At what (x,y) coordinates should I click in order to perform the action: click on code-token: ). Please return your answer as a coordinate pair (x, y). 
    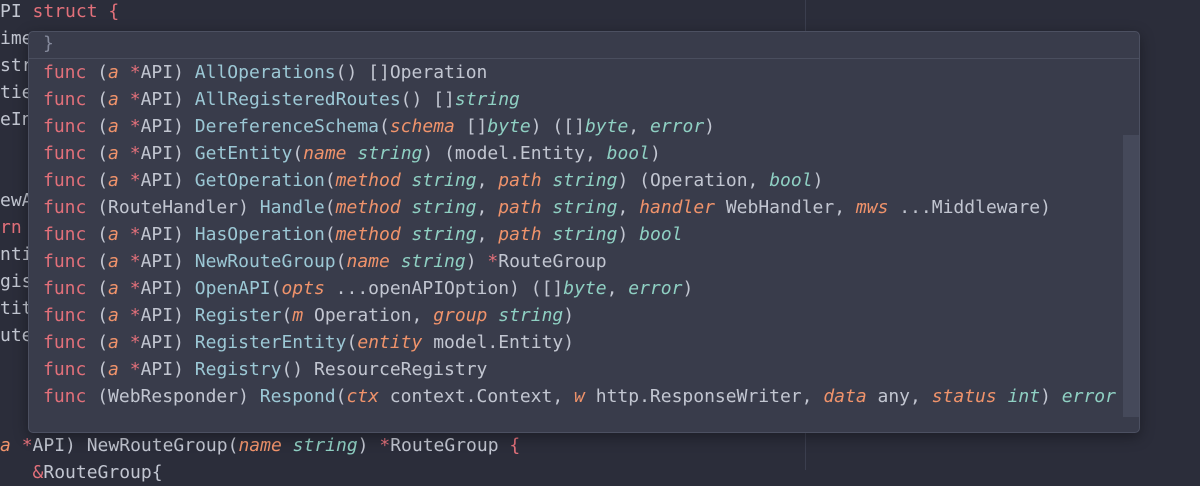
    Looking at the image, I should click on (368, 445).